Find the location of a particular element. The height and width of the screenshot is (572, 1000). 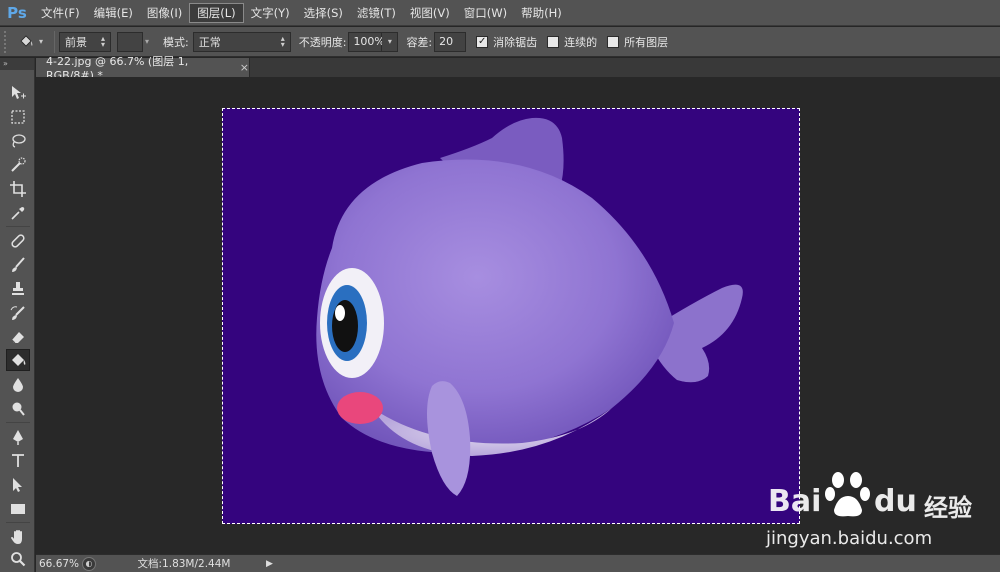

opacity-label: 不透明度: is located at coordinates (322, 42).